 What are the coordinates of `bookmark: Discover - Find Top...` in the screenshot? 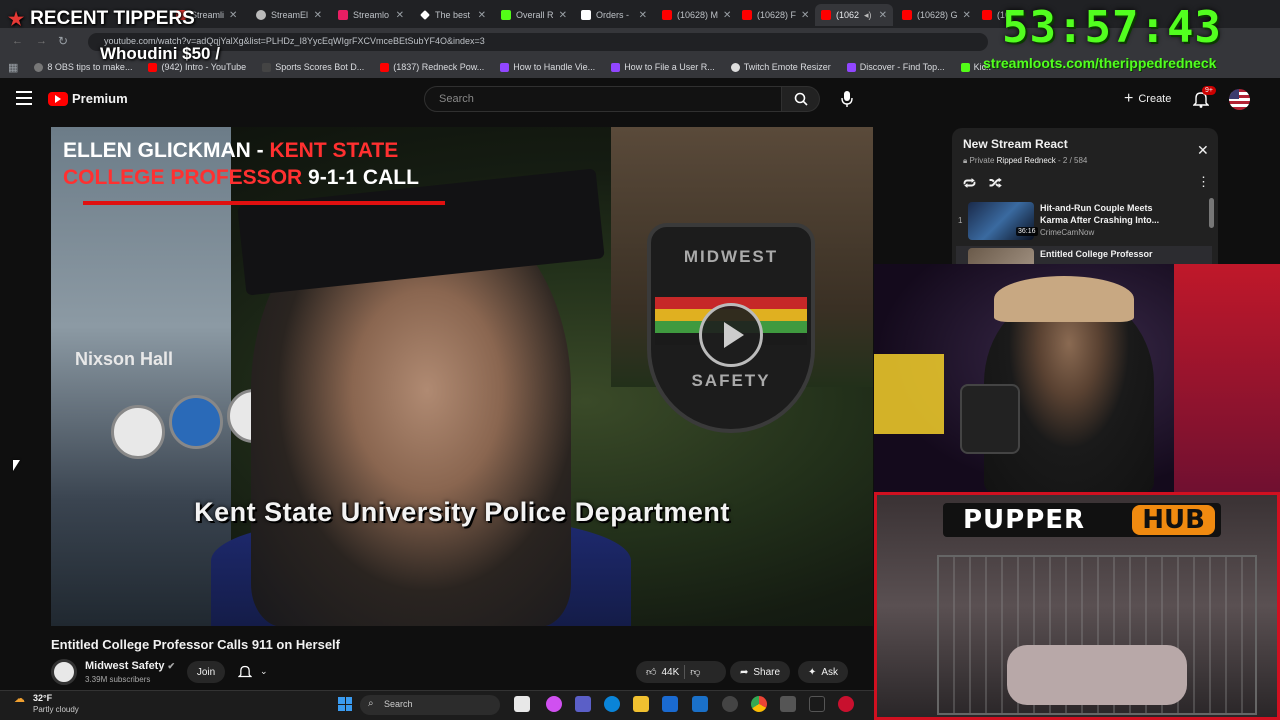 It's located at (895, 67).